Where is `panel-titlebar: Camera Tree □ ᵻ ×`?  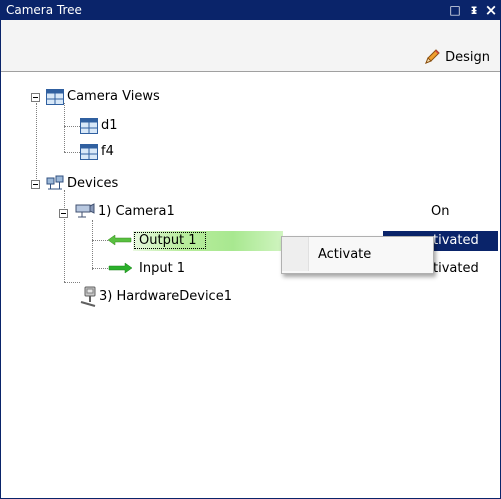 panel-titlebar: Camera Tree □ ᵻ × is located at coordinates (250, 10).